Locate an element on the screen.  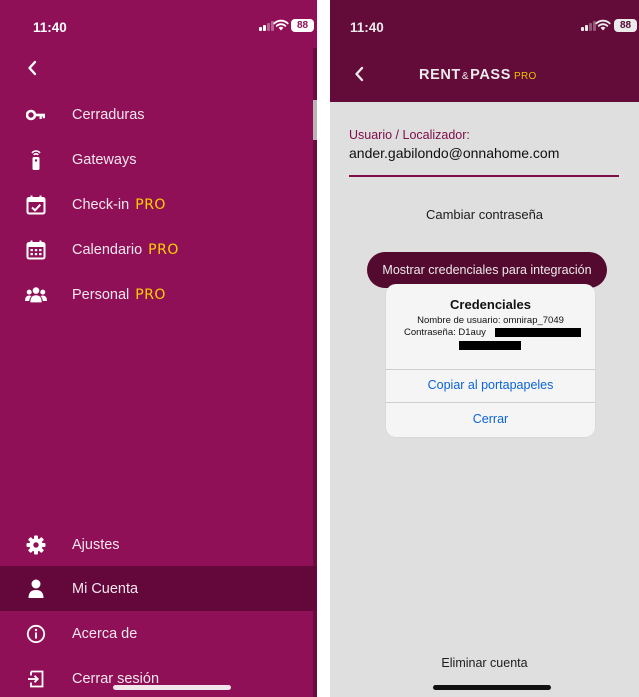
status-time: 11:40 is located at coordinates (50, 27).